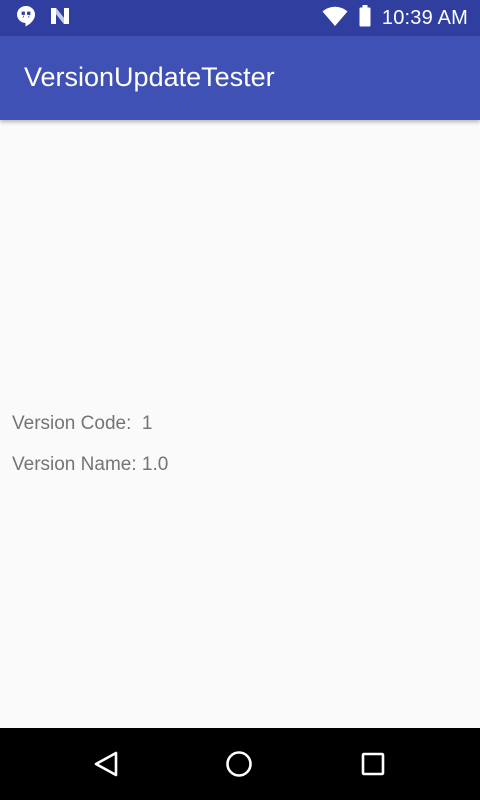  I want to click on home-button, so click(239, 764).